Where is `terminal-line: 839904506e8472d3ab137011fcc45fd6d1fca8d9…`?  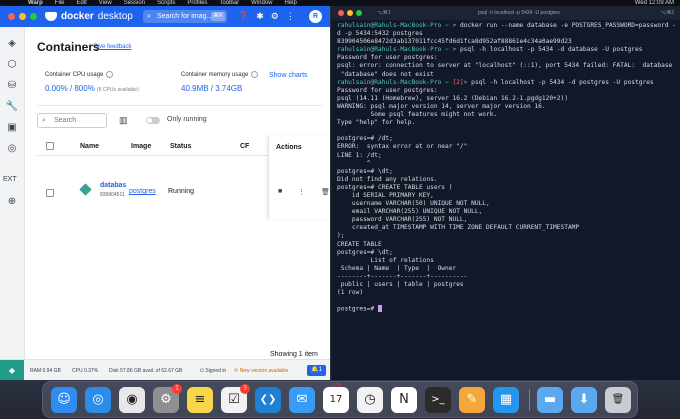
terminal-line: 839904506e8472d3ab137011fcc45fd6d1fca8d9… is located at coordinates (454, 42).